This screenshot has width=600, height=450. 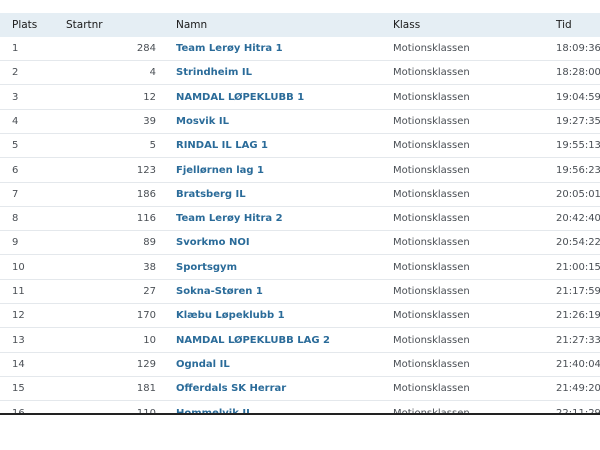 What do you see at coordinates (18, 389) in the screenshot?
I see `place-cell: 15` at bounding box center [18, 389].